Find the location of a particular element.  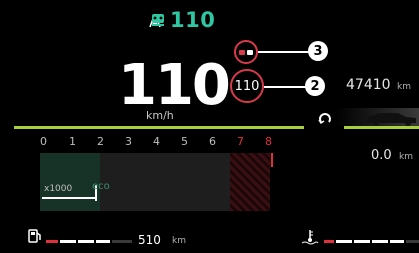

rpm-label: 2 is located at coordinates (100, 141).